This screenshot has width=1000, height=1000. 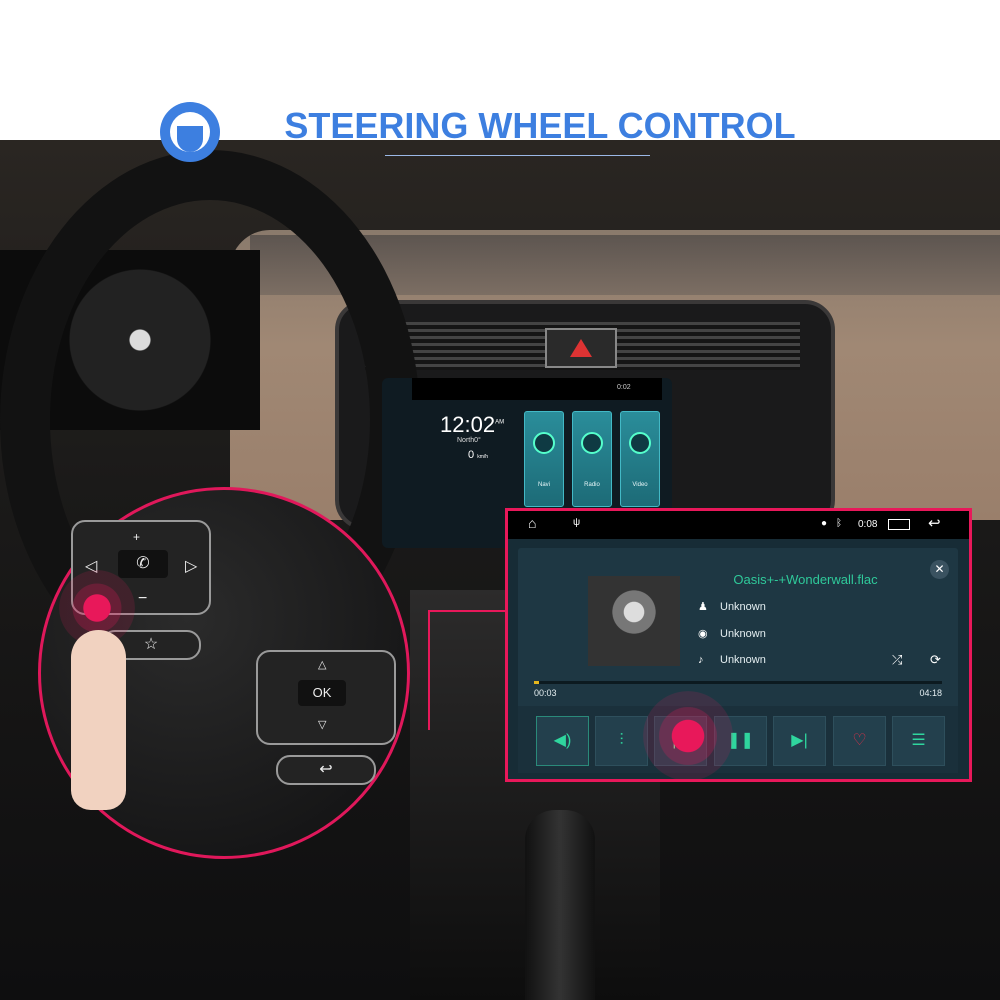 What do you see at coordinates (545, 693) in the screenshot?
I see `elapsed-time: 00:03` at bounding box center [545, 693].